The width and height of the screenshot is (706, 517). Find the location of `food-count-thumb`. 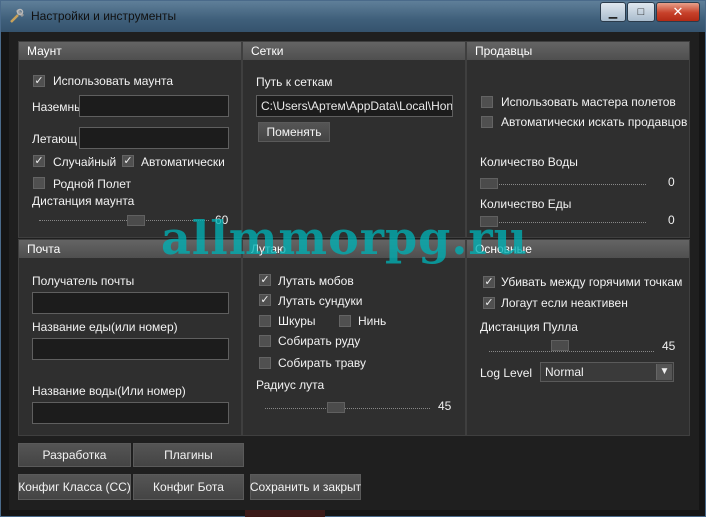

food-count-thumb is located at coordinates (489, 221).